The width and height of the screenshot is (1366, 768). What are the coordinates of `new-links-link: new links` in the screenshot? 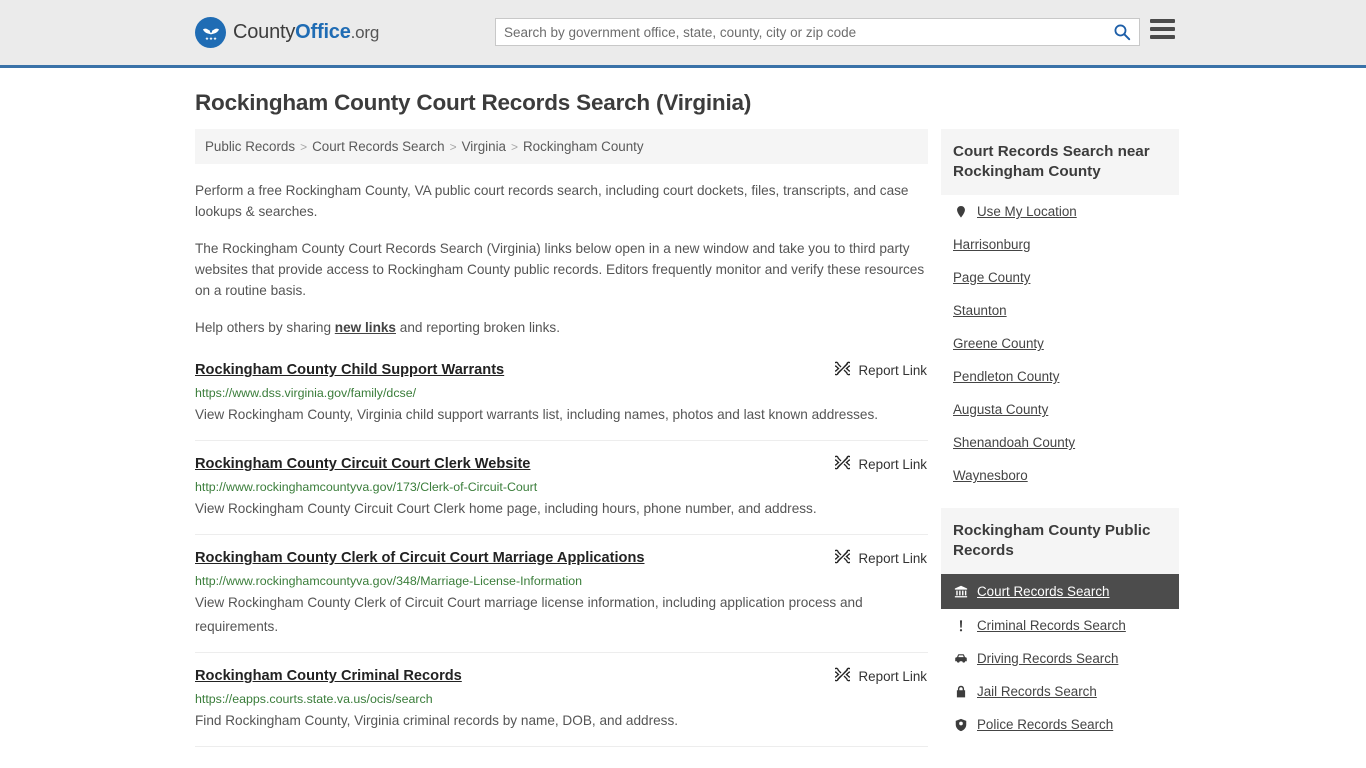 It's located at (365, 327).